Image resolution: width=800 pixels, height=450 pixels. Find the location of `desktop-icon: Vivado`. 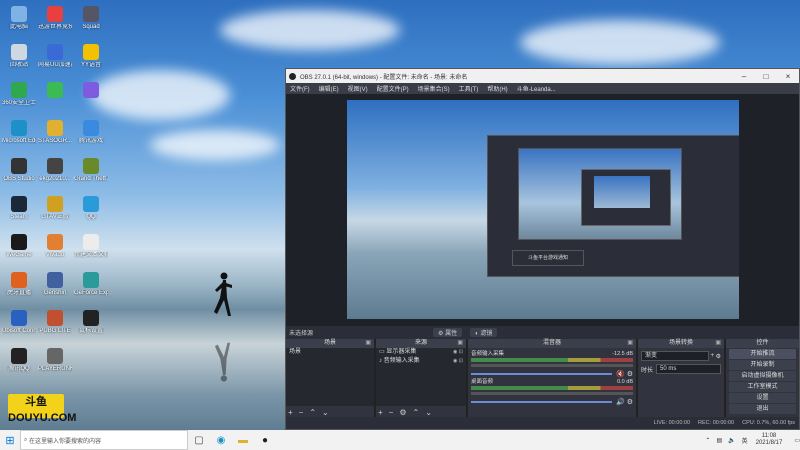

desktop-icon: Vivado is located at coordinates (55, 246).